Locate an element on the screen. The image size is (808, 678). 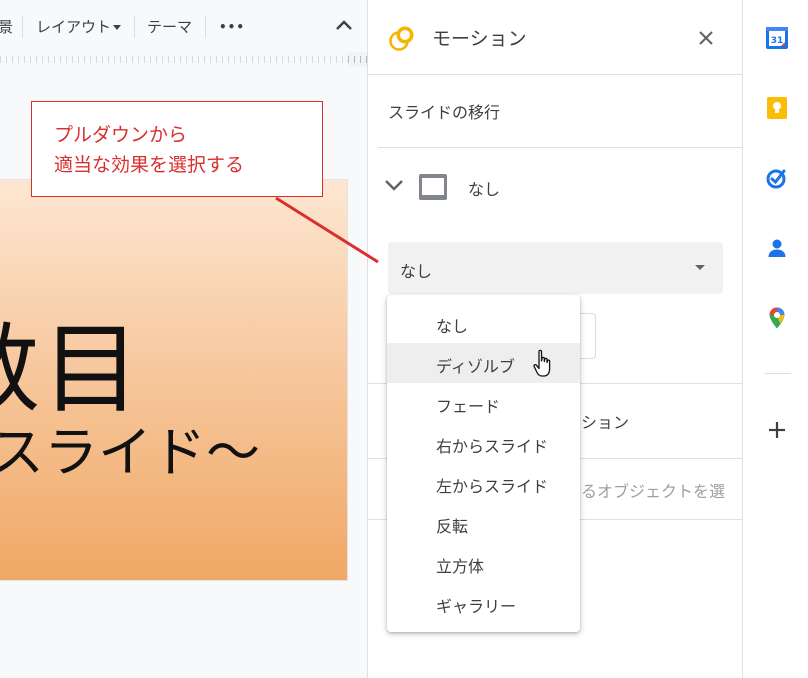
menu-item-label: 左からスライド is located at coordinates (492, 486).